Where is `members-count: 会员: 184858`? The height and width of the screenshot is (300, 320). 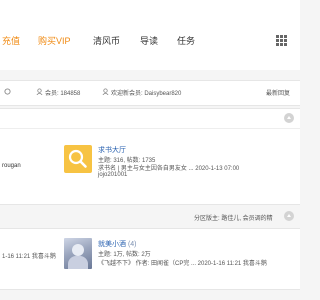 members-count: 会员: 184858 is located at coordinates (63, 94).